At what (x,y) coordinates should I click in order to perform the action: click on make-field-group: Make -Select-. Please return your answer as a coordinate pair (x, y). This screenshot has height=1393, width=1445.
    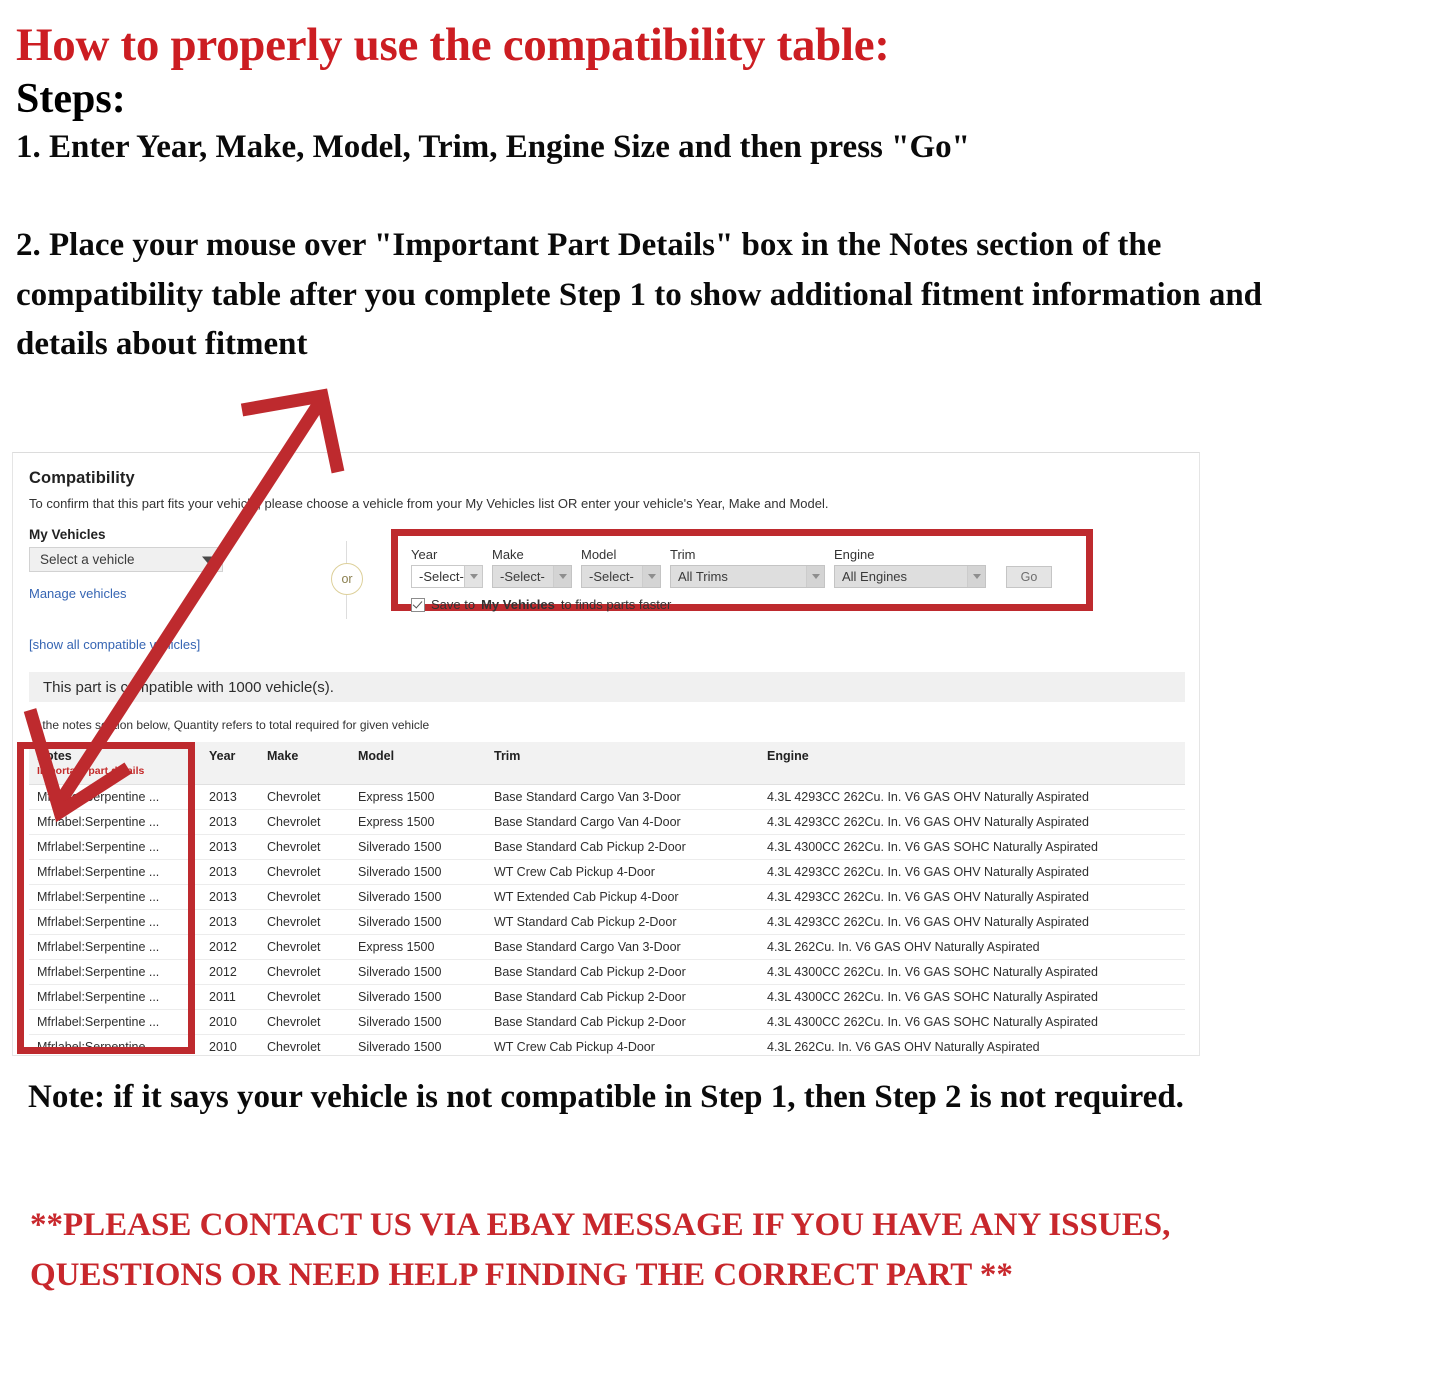
    Looking at the image, I should click on (532, 567).